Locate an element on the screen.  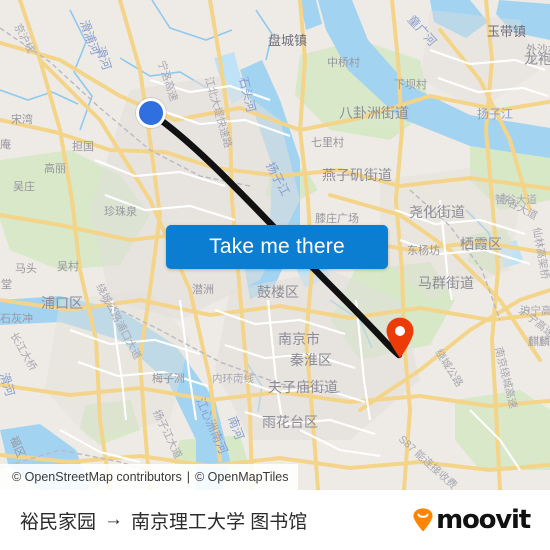
arrow-right-icon: → is located at coordinates (114, 519).